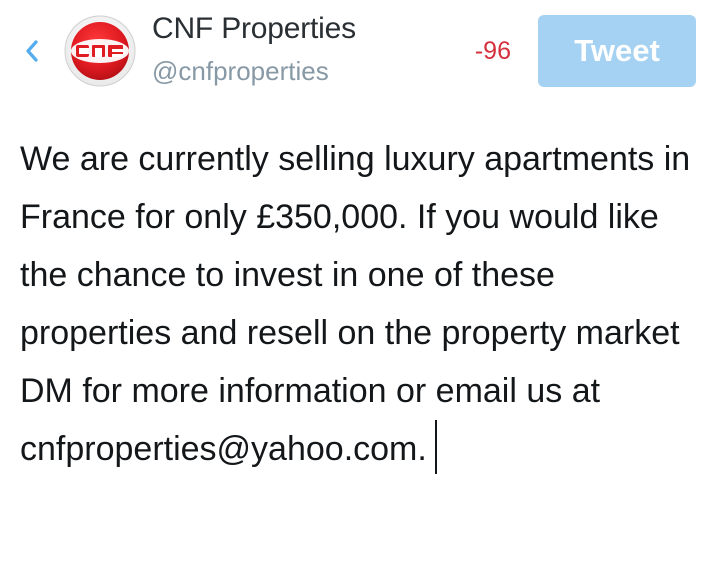 This screenshot has height=588, width=720. I want to click on avatar, so click(100, 51).